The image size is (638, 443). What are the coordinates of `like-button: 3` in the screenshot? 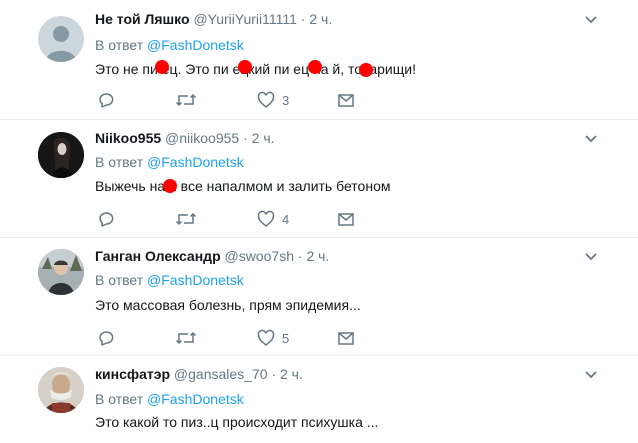 It's located at (273, 100).